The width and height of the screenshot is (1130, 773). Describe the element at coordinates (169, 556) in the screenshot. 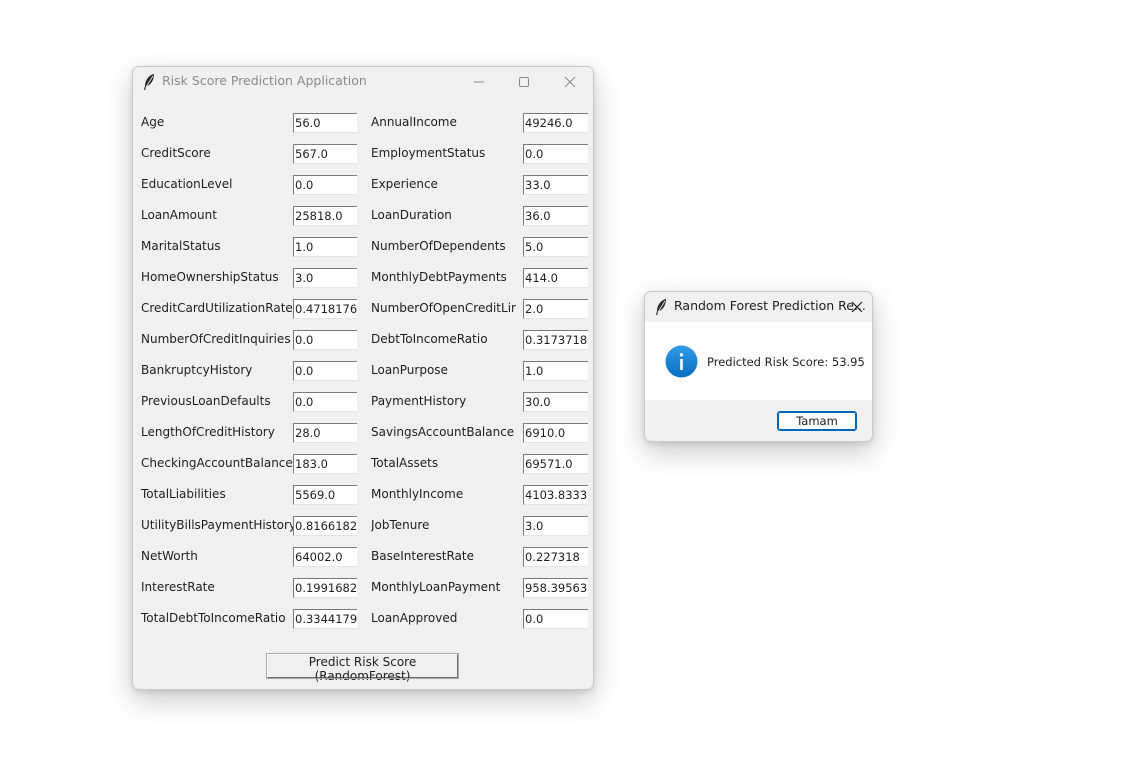

I see `field-label: NetWorth` at that location.